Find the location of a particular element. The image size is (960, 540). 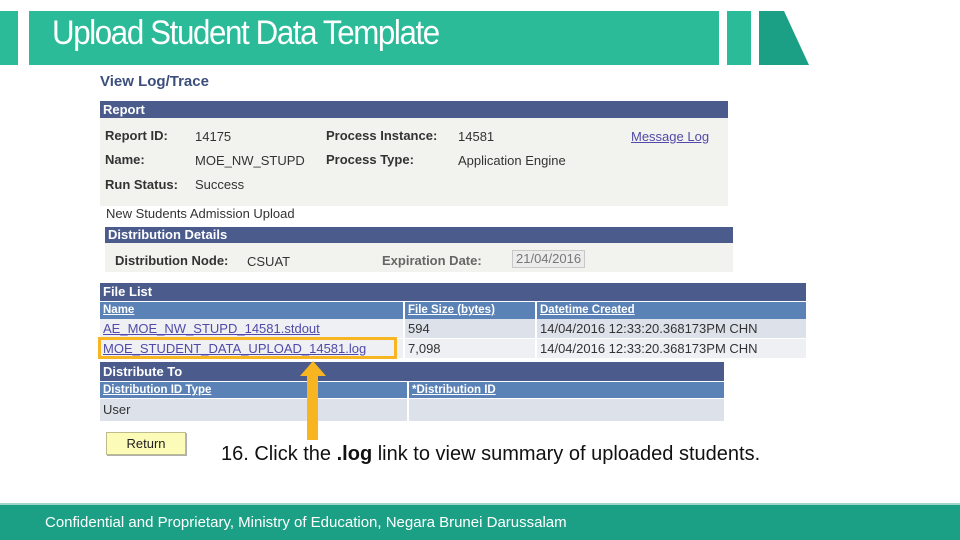

run-status-label: Run Status: is located at coordinates (141, 184).